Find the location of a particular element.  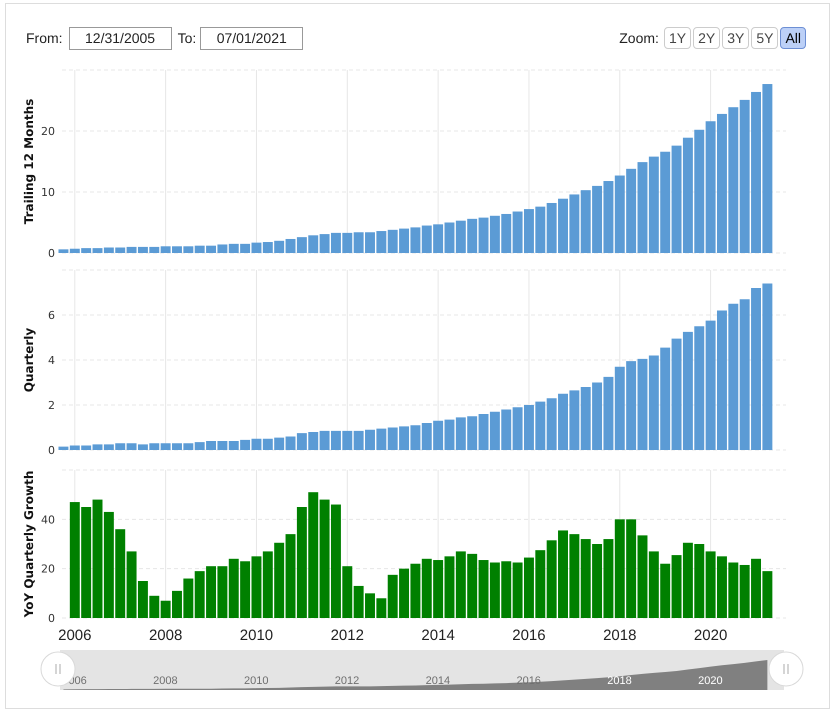

range-handle is located at coordinates (786, 669).